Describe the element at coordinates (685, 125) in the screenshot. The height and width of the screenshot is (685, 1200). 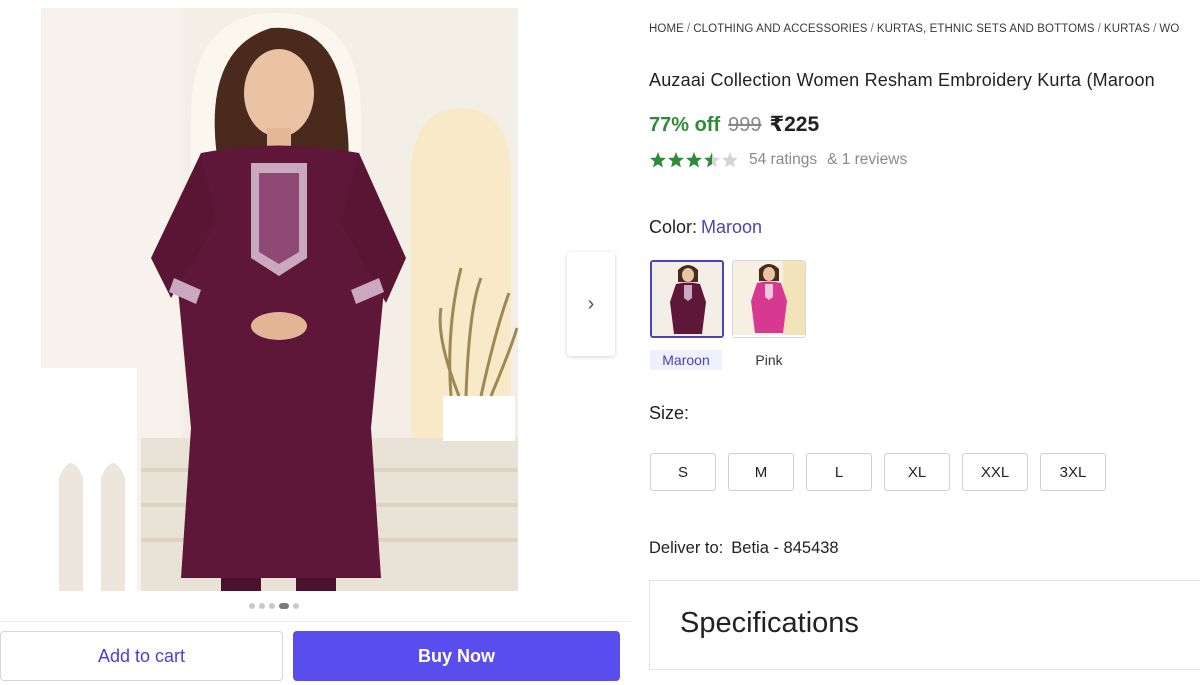
I see `discount-badge: 77% off` at that location.